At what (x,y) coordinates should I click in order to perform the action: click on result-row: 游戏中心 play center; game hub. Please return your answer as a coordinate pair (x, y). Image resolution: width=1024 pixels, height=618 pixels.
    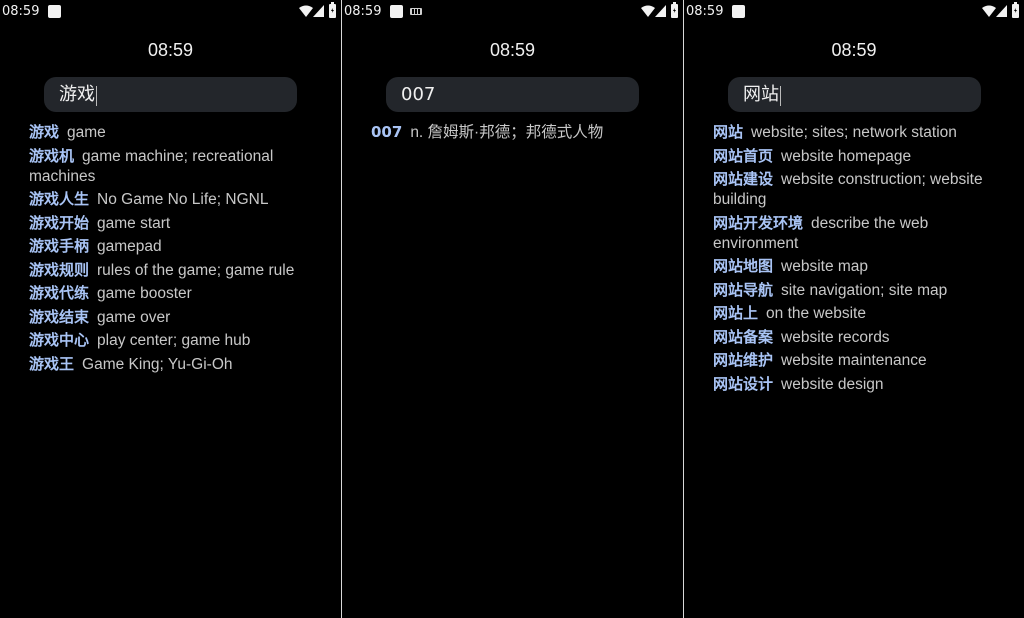
    Looking at the image, I should click on (179, 340).